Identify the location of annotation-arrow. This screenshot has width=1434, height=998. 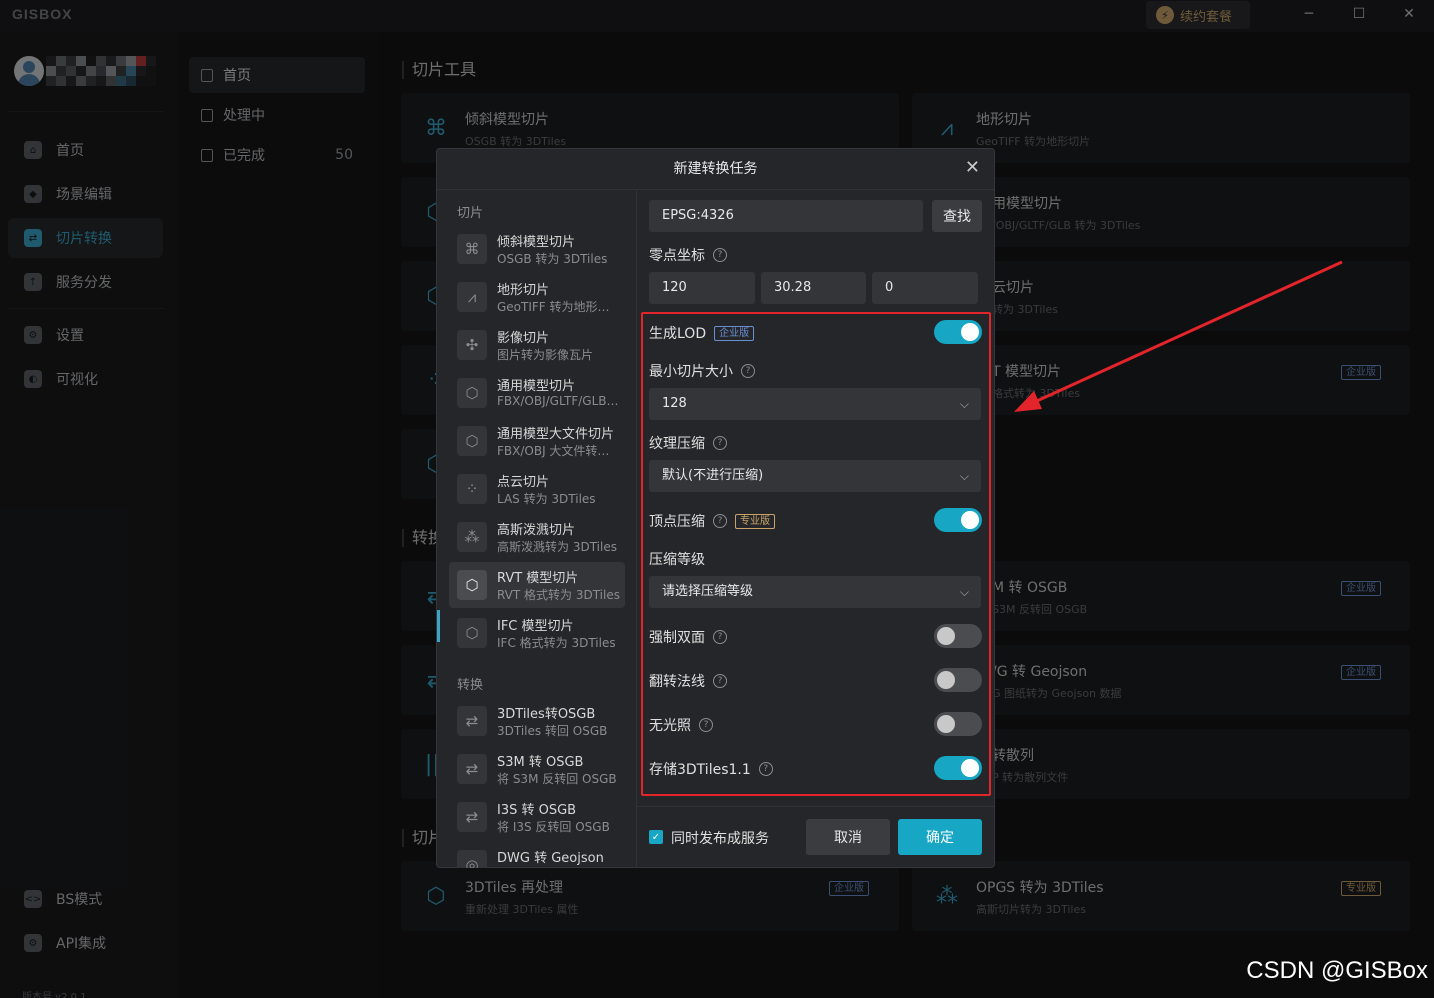
(1178, 336).